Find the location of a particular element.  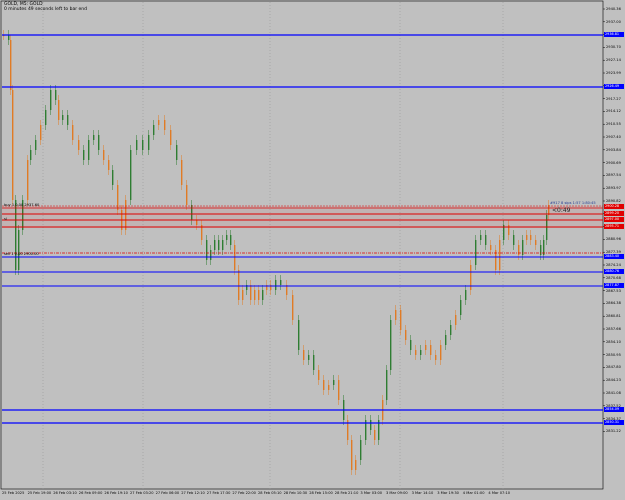

price-tick-label: 2864.38 is located at coordinates (613, 303).